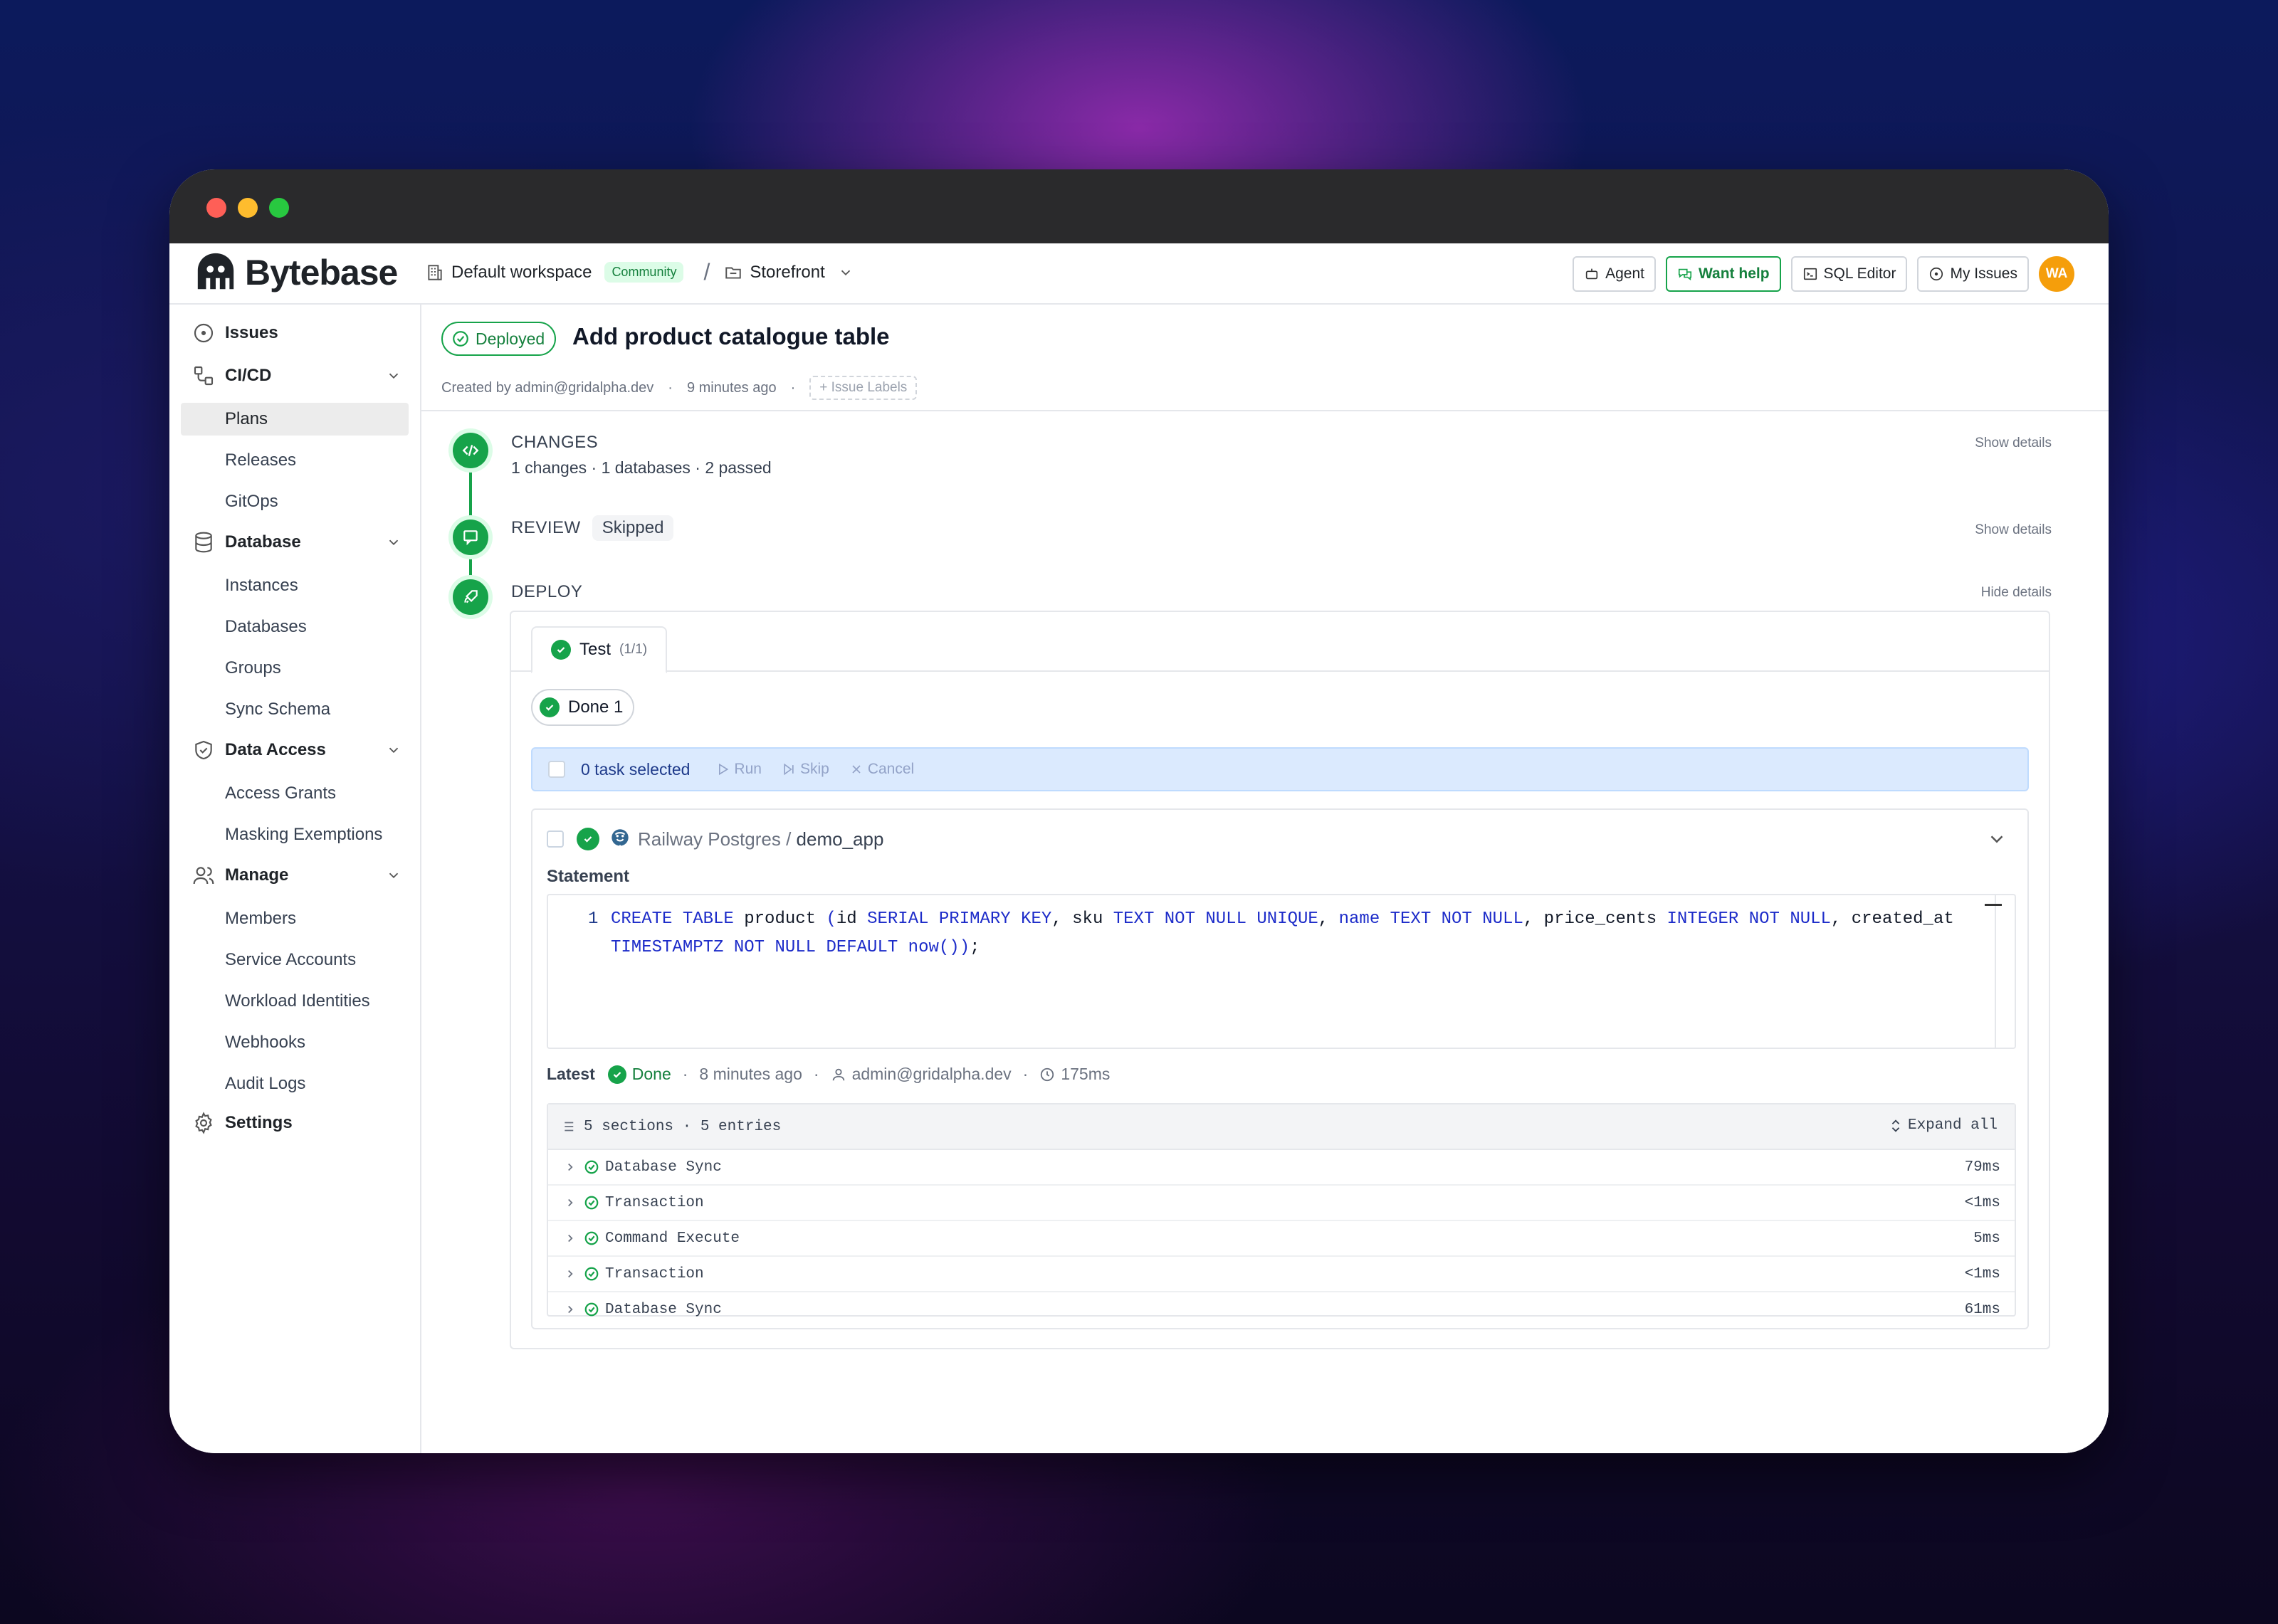  What do you see at coordinates (295, 918) in the screenshot?
I see `sidebar-item-members: Members` at bounding box center [295, 918].